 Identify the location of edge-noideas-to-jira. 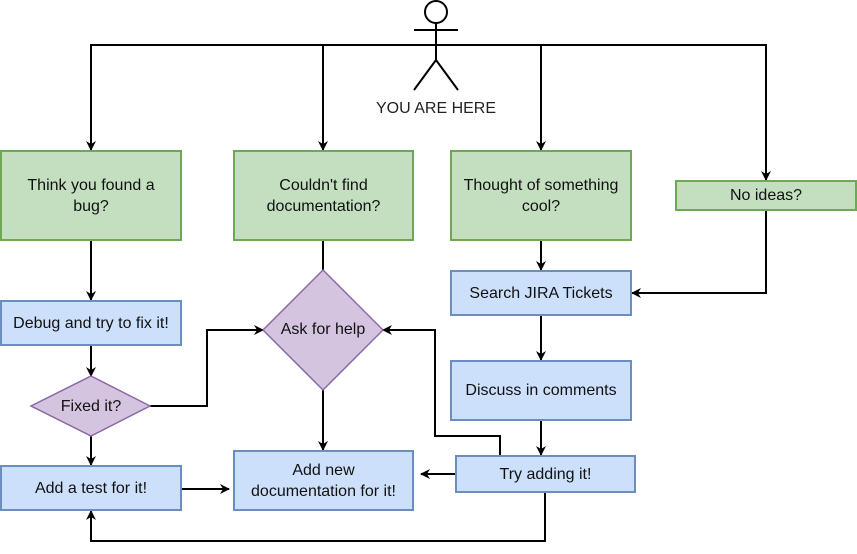
(699, 254).